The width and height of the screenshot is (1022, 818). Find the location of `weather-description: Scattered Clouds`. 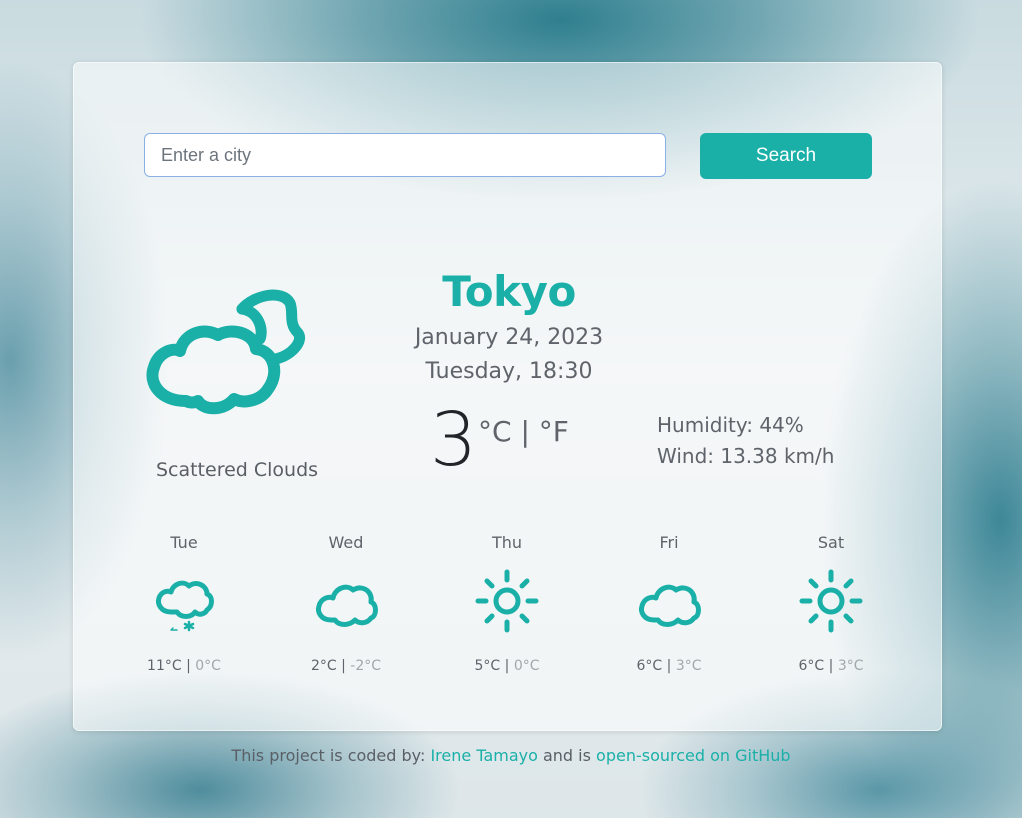

weather-description: Scattered Clouds is located at coordinates (237, 470).